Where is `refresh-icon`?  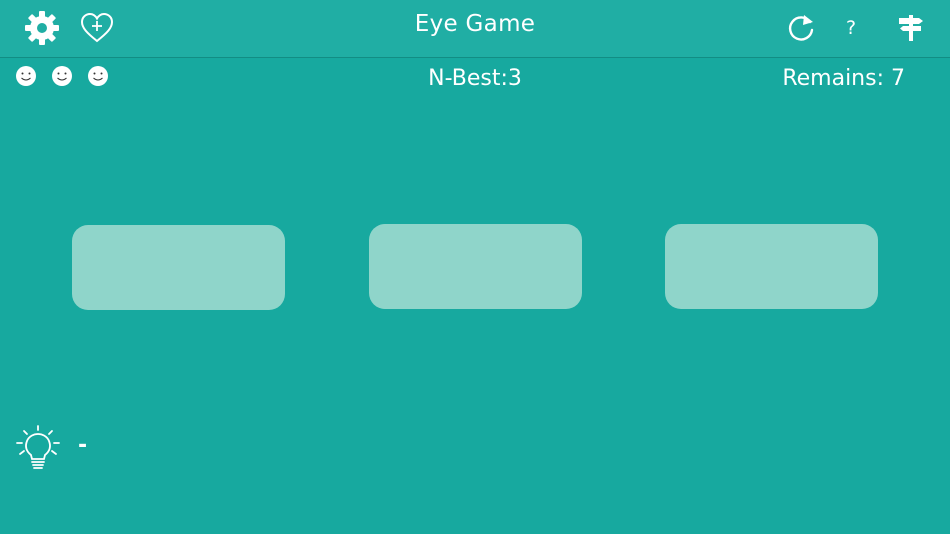
refresh-icon is located at coordinates (802, 28).